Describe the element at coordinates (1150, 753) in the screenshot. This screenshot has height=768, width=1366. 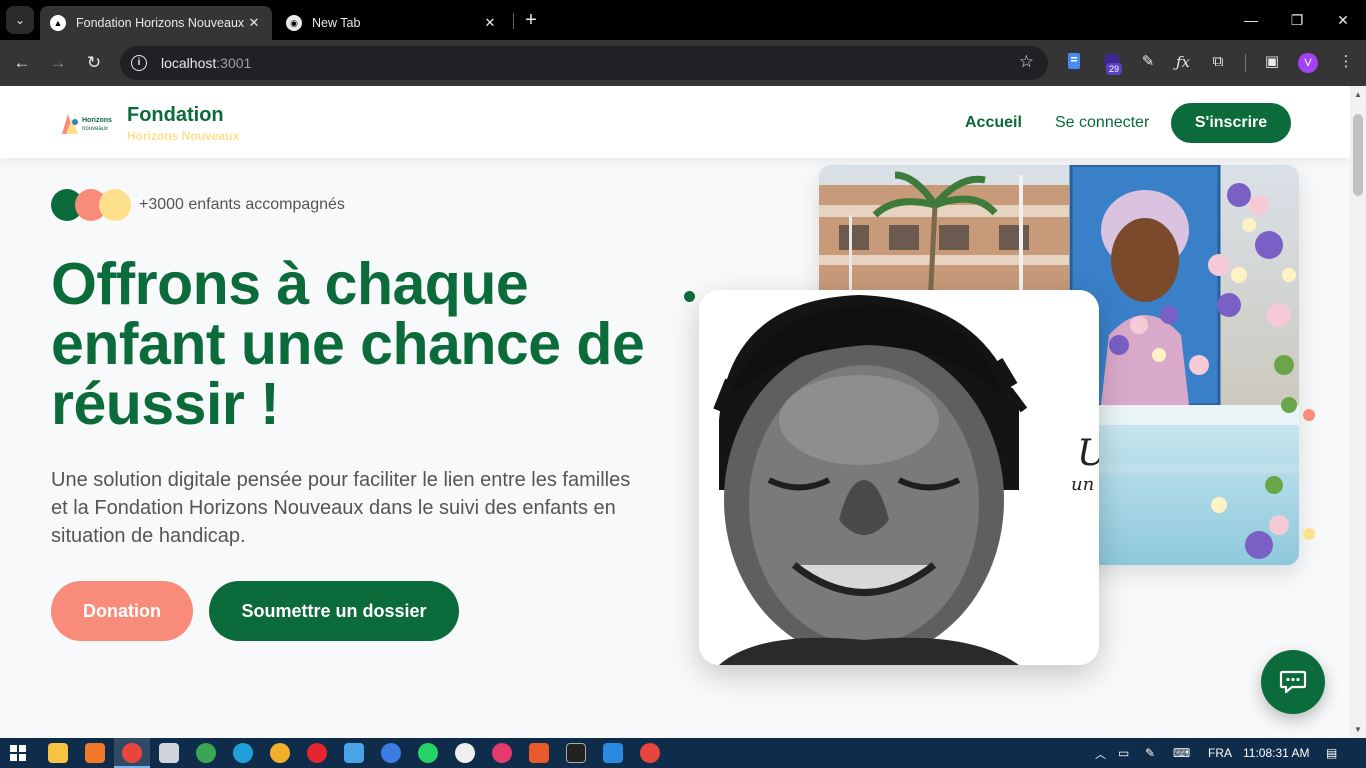
I see `tray-pen-icon: ✎` at that location.